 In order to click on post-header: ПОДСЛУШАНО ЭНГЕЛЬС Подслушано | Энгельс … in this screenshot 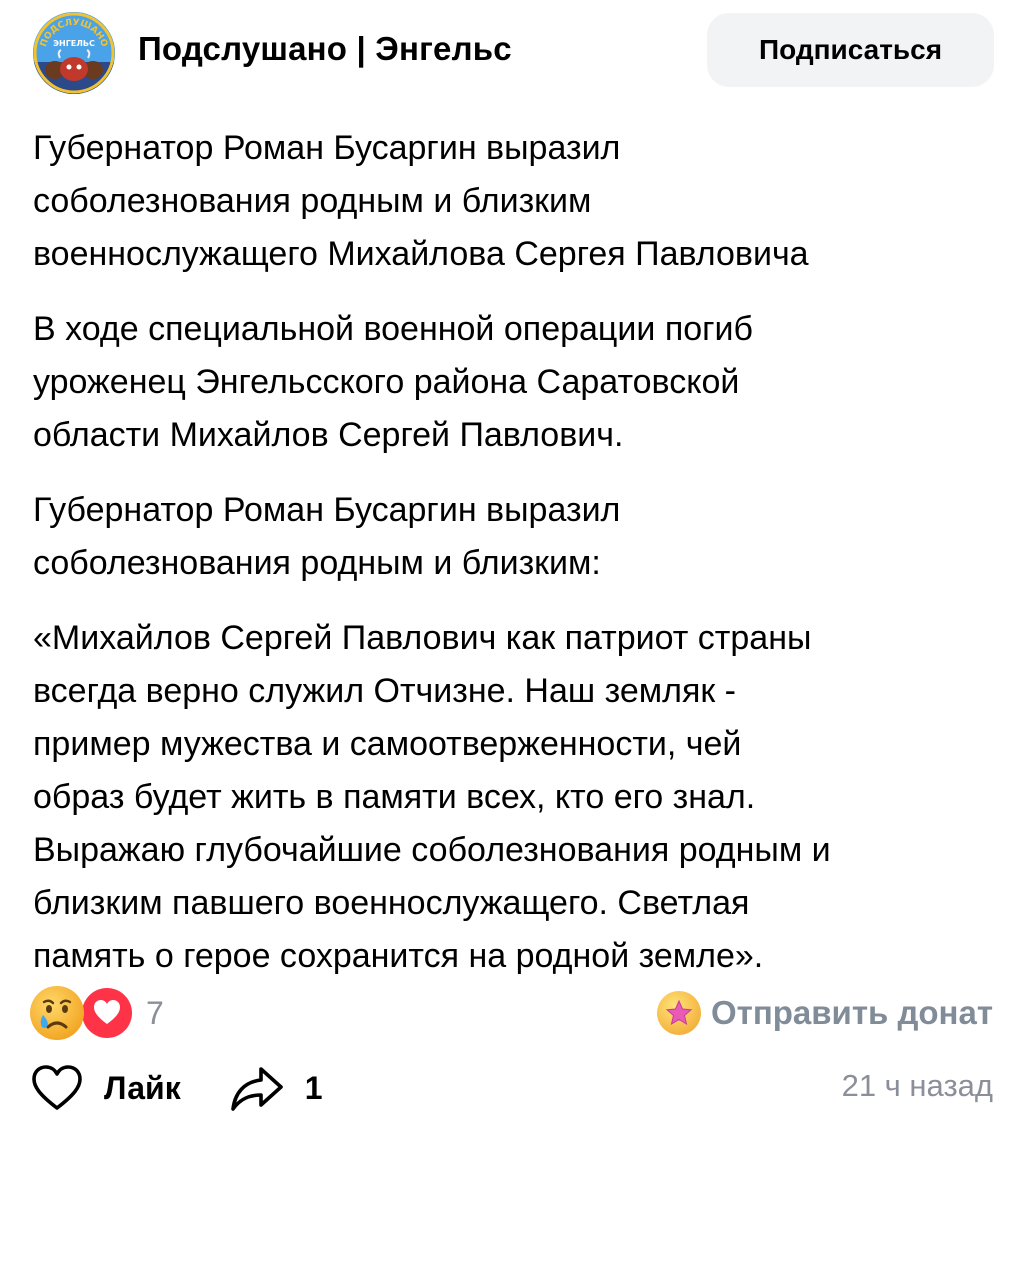, I will do `click(512, 50)`.